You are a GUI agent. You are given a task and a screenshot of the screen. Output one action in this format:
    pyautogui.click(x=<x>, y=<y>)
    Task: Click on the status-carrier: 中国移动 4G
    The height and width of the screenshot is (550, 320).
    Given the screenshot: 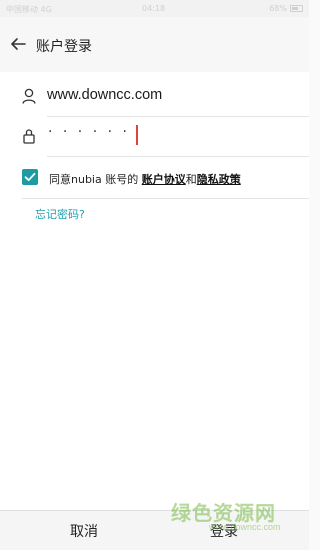 What is the action you would take?
    pyautogui.click(x=29, y=9)
    